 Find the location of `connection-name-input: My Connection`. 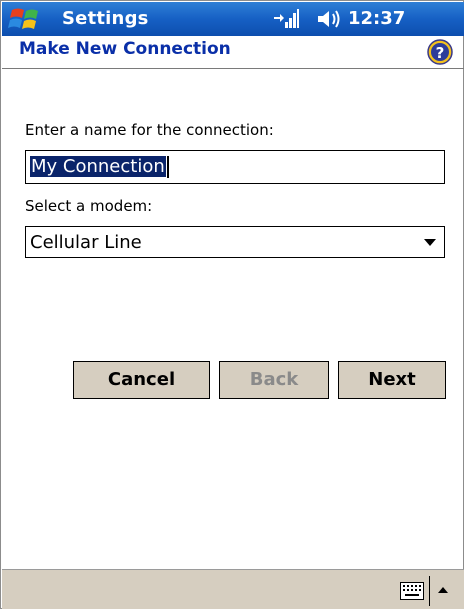

connection-name-input: My Connection is located at coordinates (235, 167).